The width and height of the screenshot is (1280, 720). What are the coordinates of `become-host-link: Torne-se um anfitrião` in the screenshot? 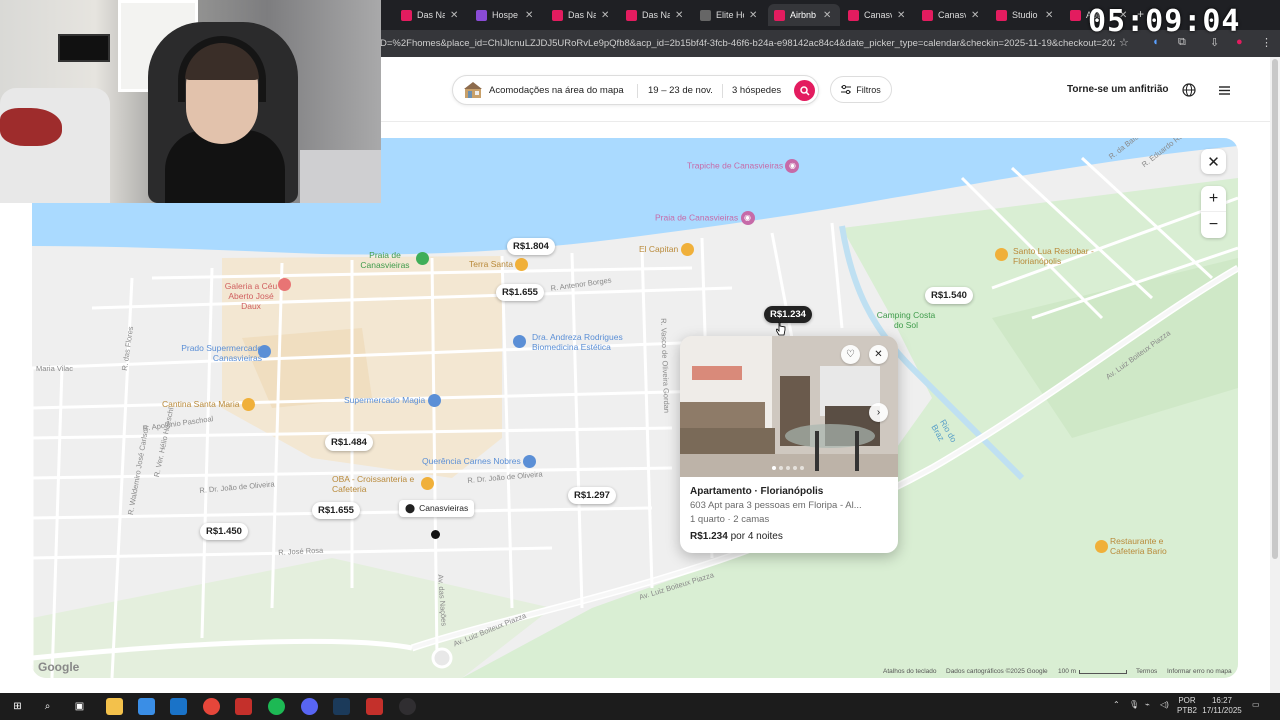 It's located at (1118, 89).